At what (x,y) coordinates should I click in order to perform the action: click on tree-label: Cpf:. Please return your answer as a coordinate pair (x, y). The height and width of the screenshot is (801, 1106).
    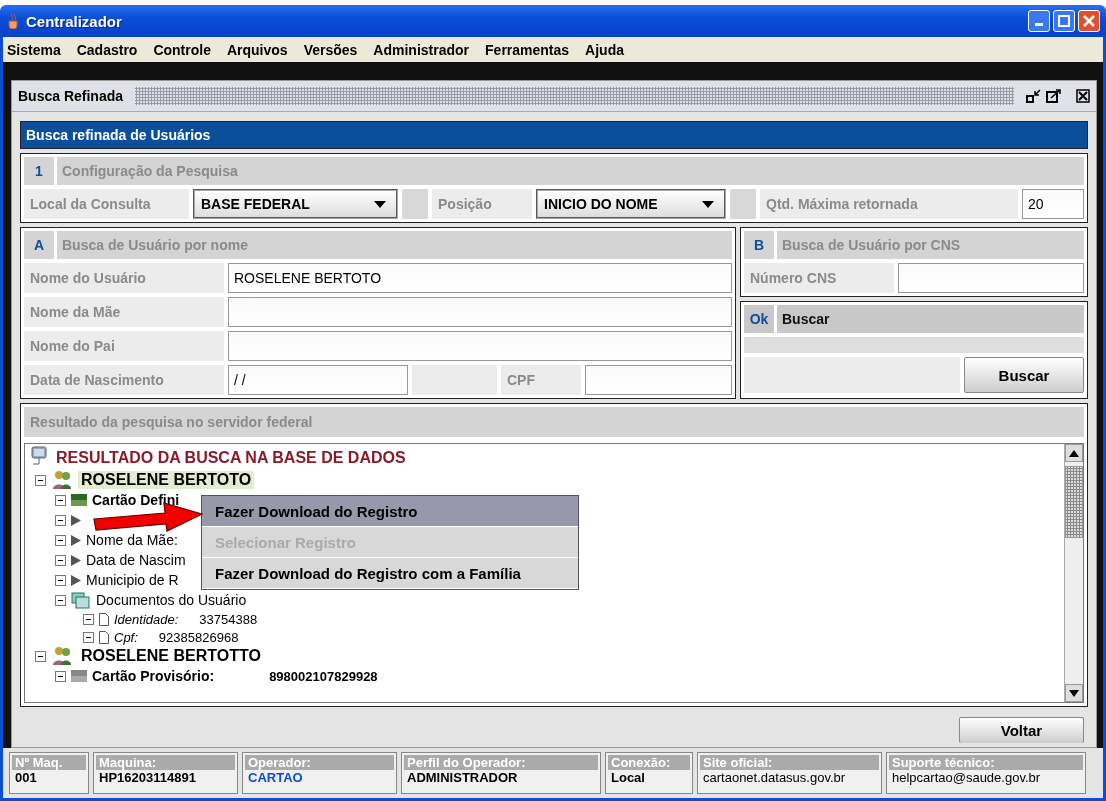
    Looking at the image, I should click on (126, 637).